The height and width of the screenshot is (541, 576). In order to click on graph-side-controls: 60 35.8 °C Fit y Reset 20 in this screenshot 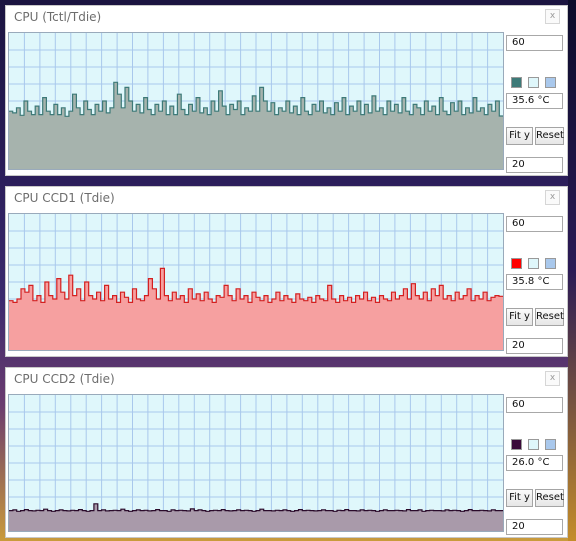, I will do `click(536, 272)`.